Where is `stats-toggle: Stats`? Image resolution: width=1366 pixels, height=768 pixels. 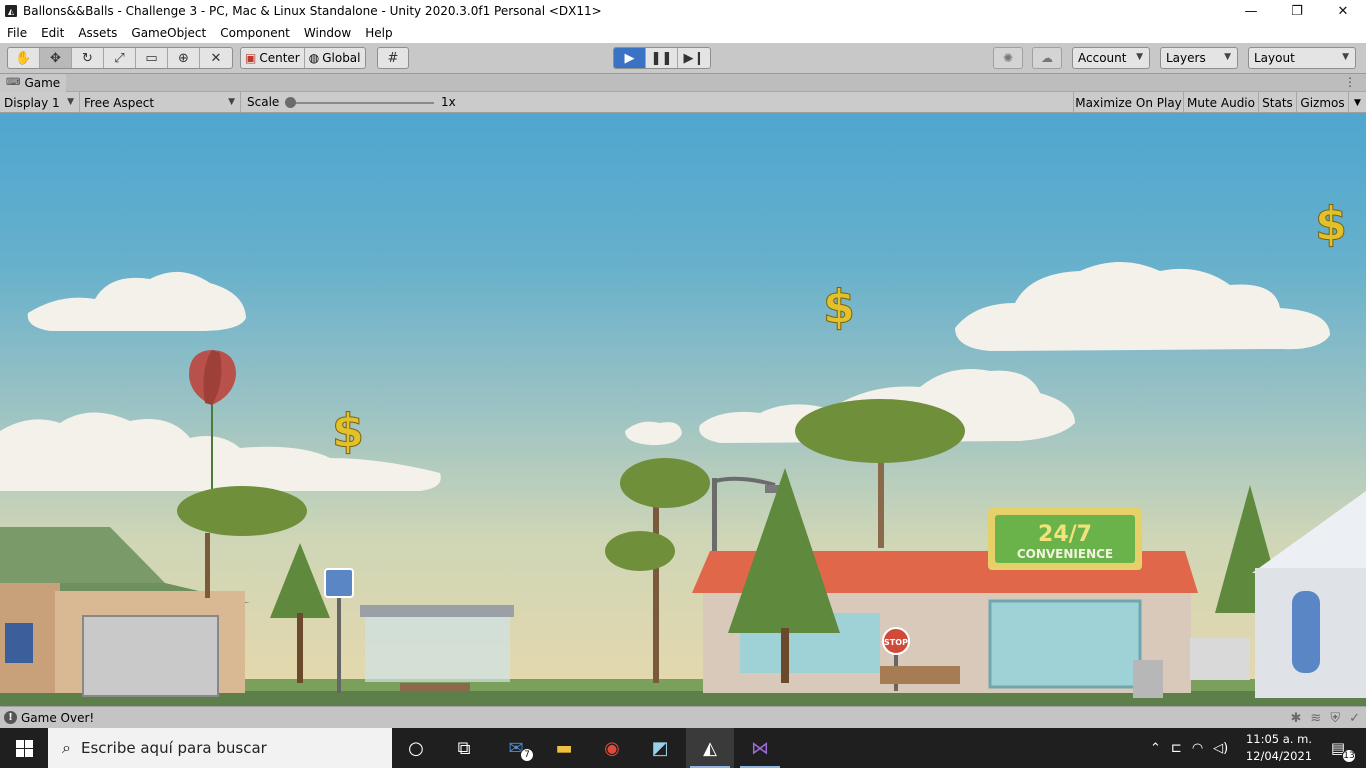 stats-toggle: Stats is located at coordinates (1277, 102).